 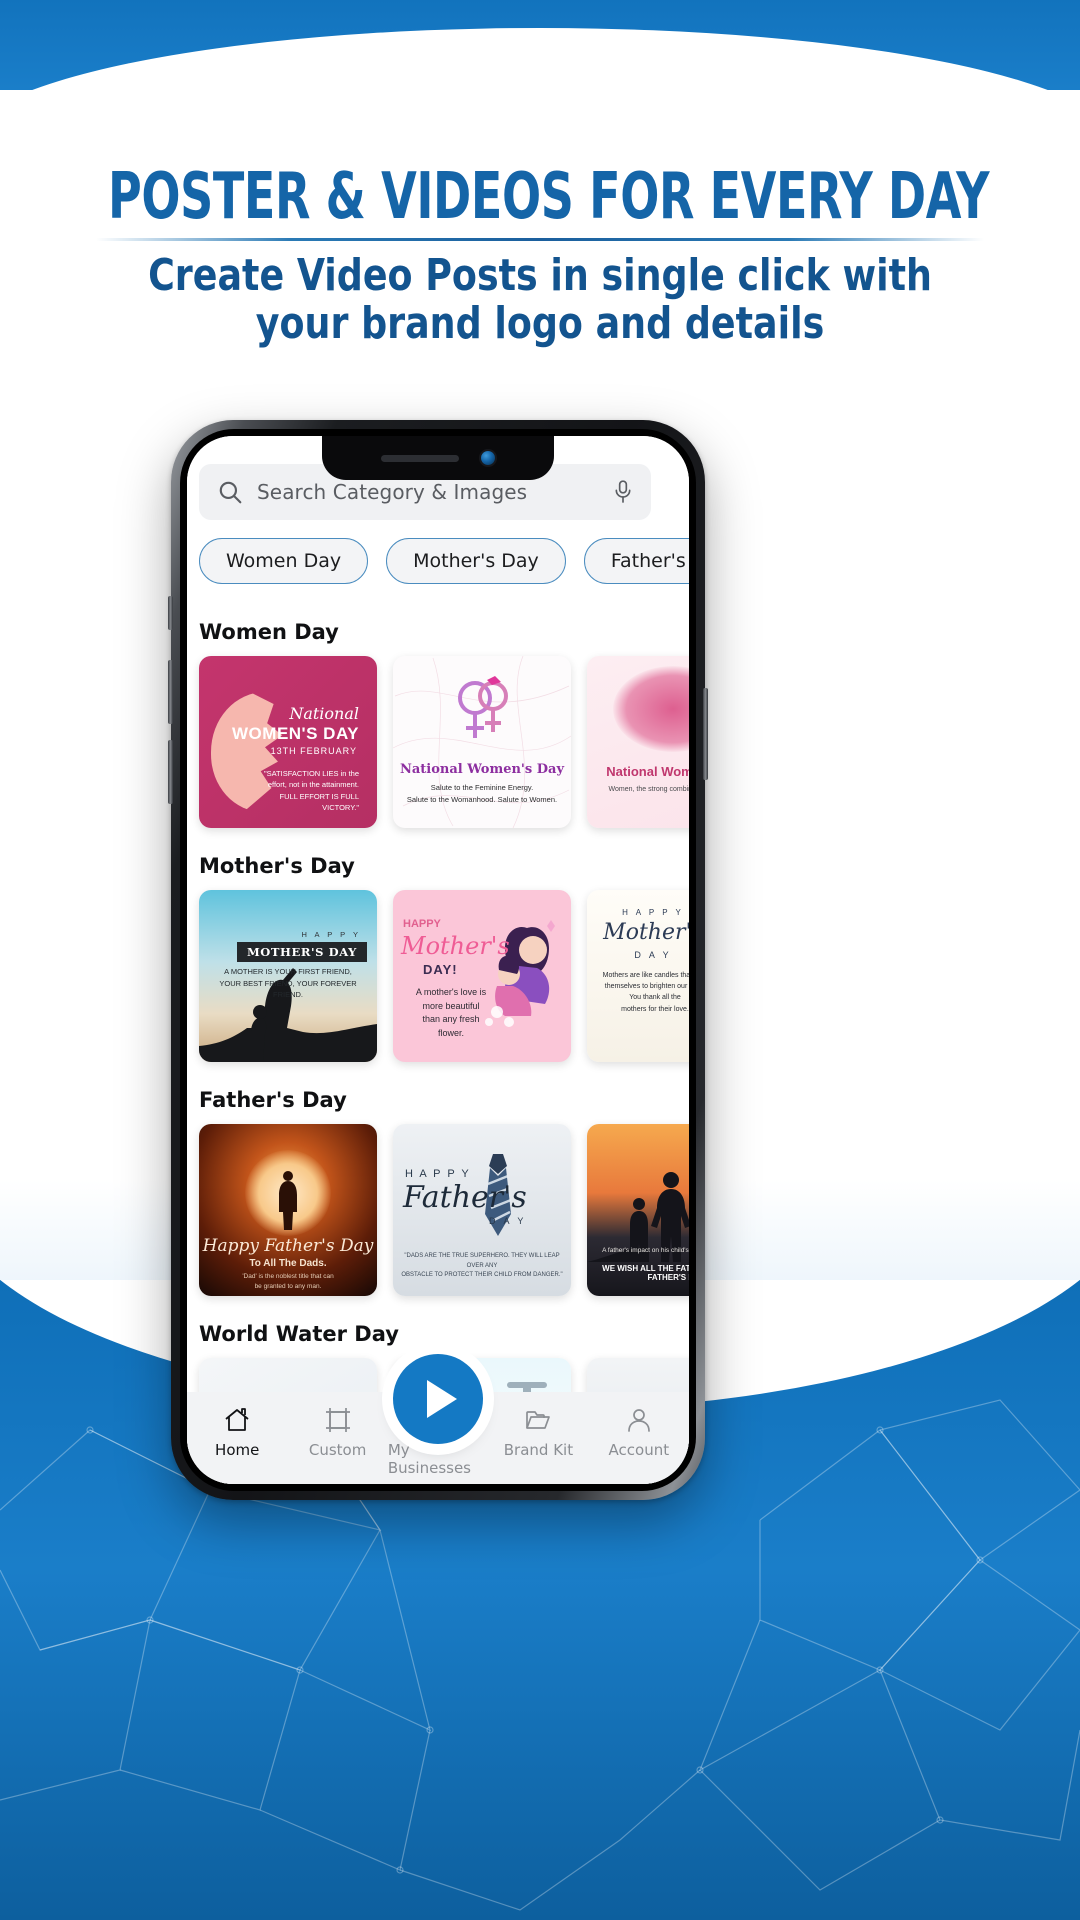 I want to click on section-title-fathers-day: Father's Day, so click(x=273, y=1100).